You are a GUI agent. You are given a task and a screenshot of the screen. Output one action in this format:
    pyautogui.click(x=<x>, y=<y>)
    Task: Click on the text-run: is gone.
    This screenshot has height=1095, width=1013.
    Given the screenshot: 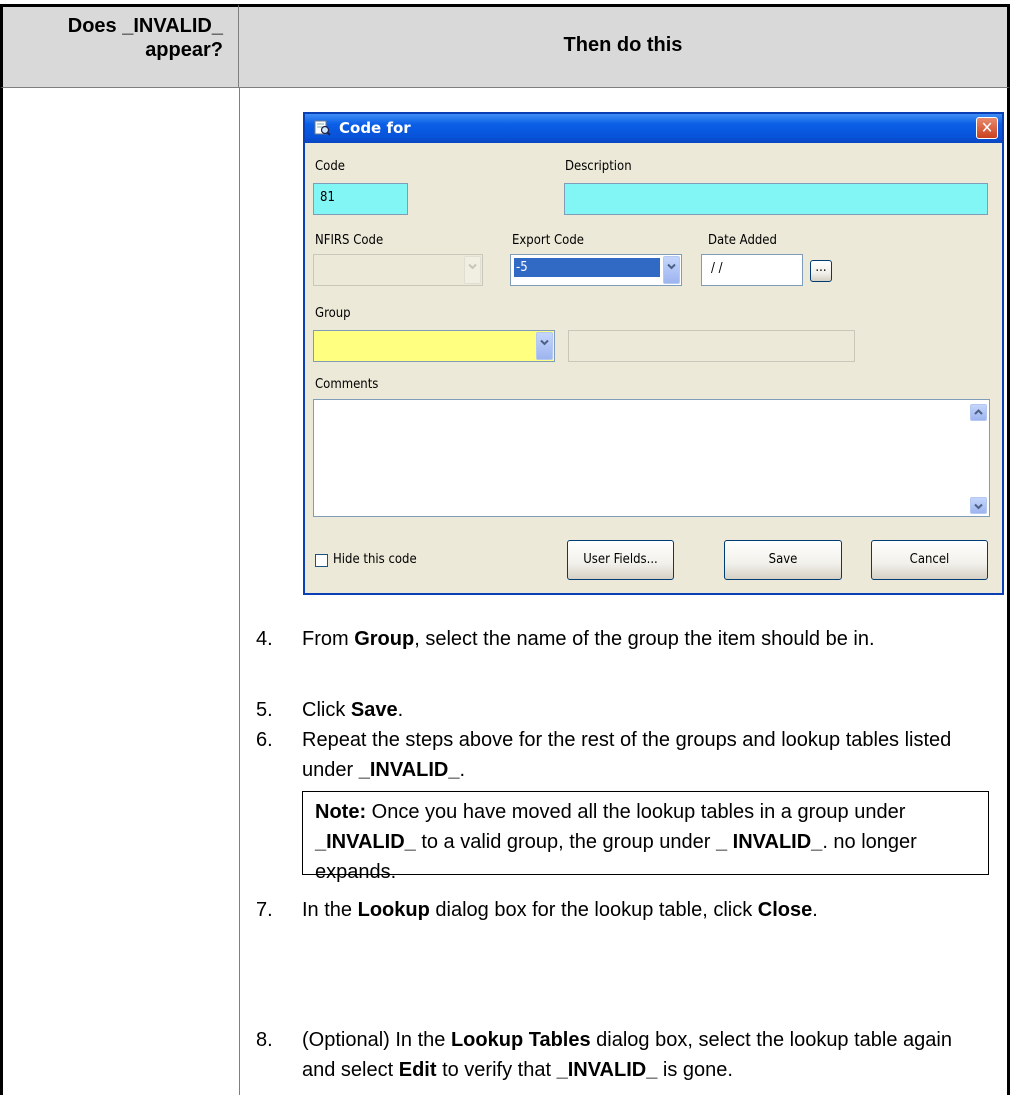 What is the action you would take?
    pyautogui.click(x=695, y=1070)
    